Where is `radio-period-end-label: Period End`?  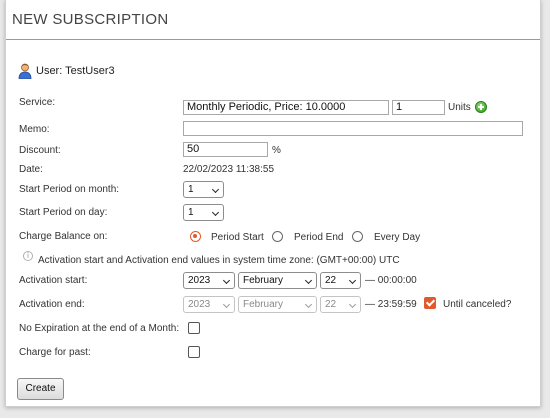 radio-period-end-label: Period End is located at coordinates (319, 237).